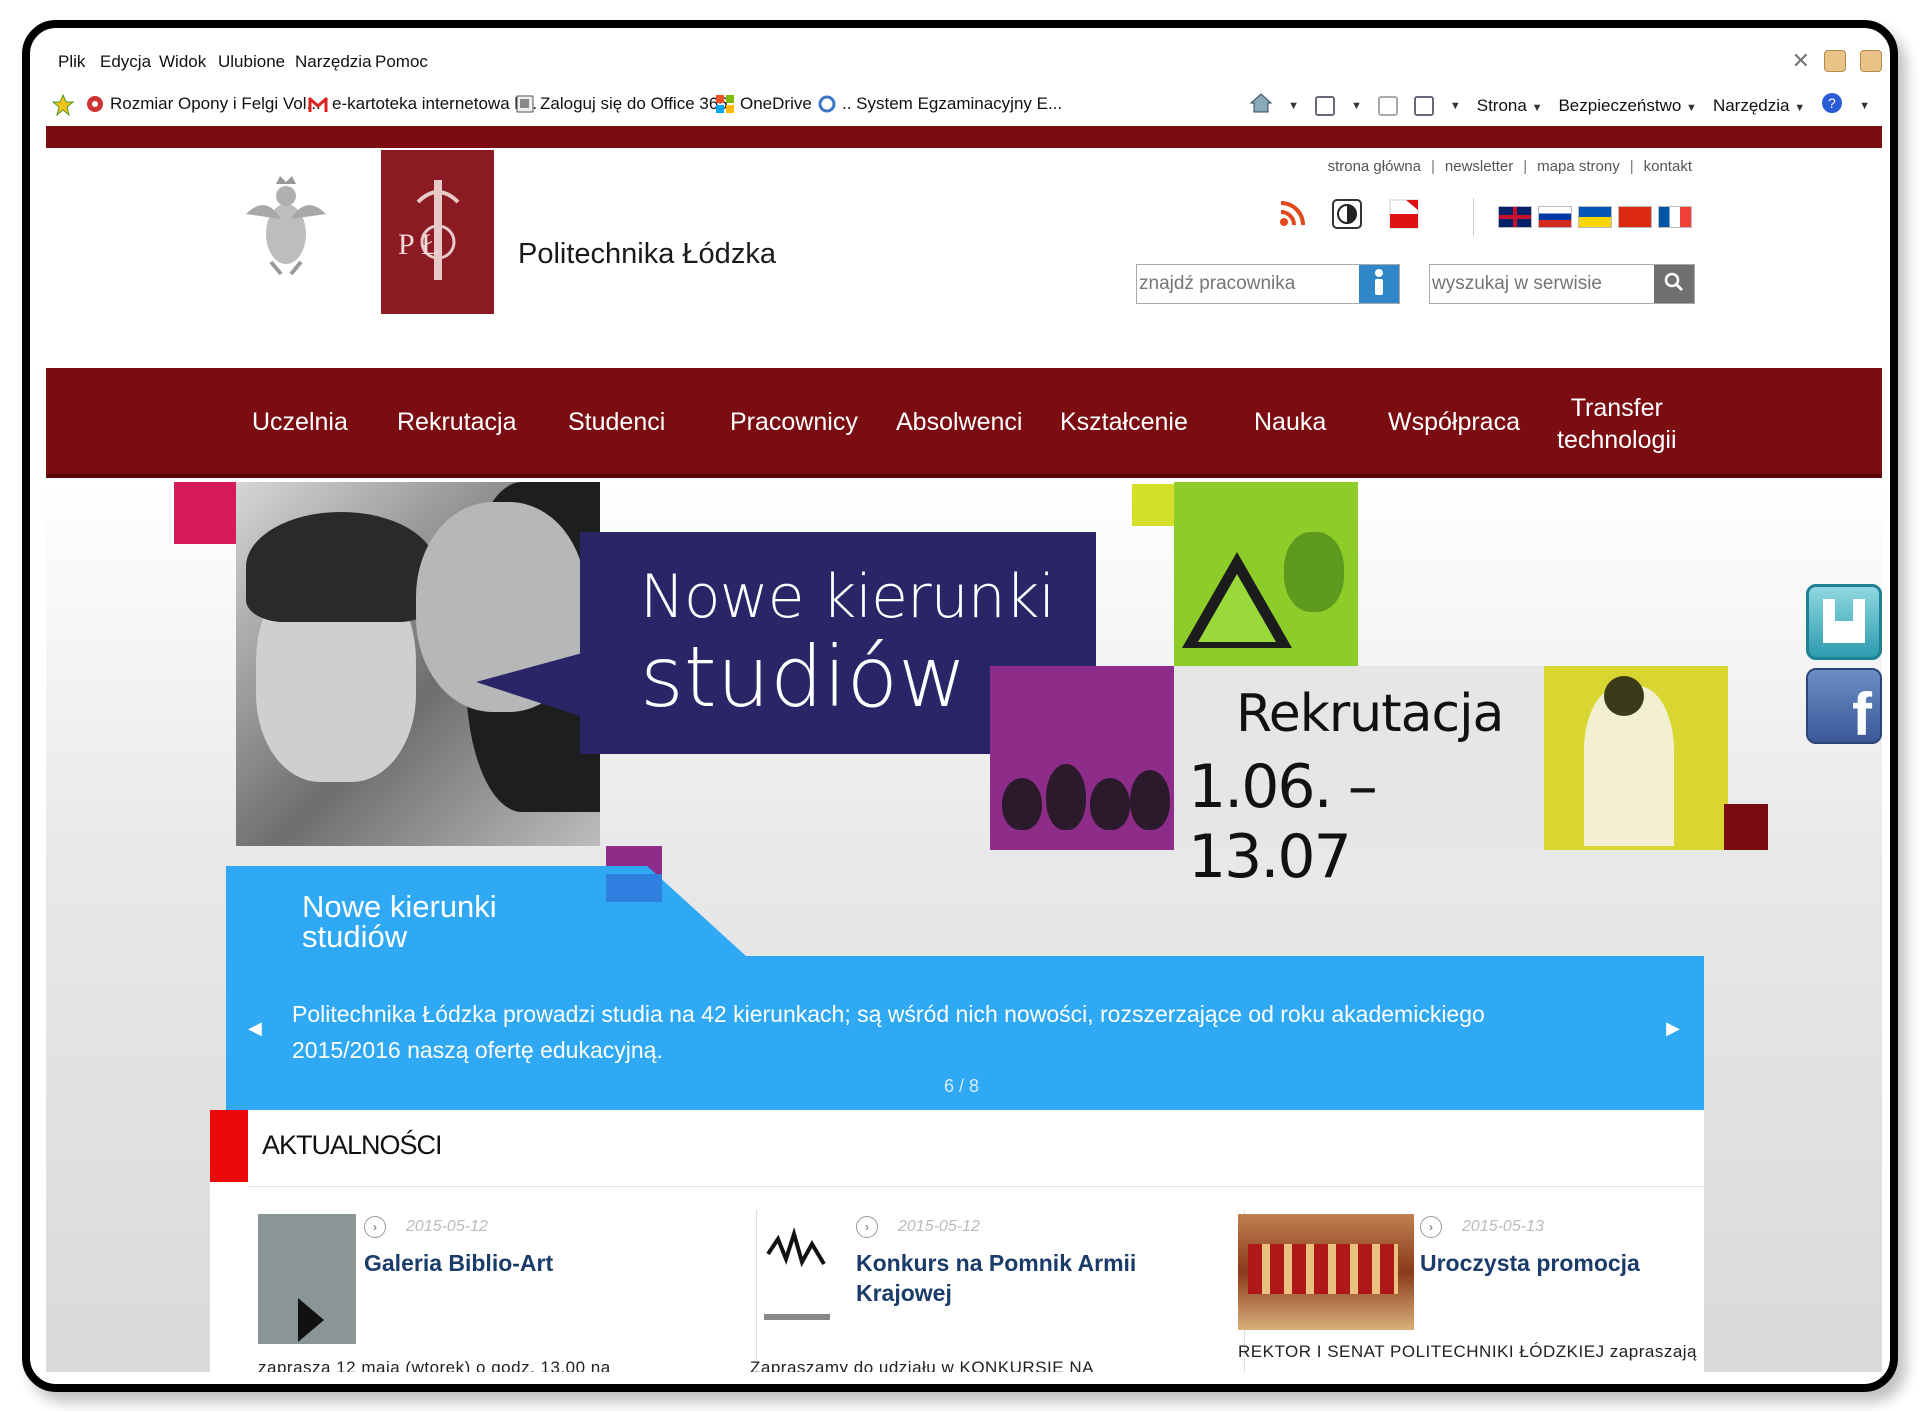 The height and width of the screenshot is (1411, 1920). Describe the element at coordinates (1283, 822) in the screenshot. I see `recruitment-dates: 1.06. – 13.07` at that location.